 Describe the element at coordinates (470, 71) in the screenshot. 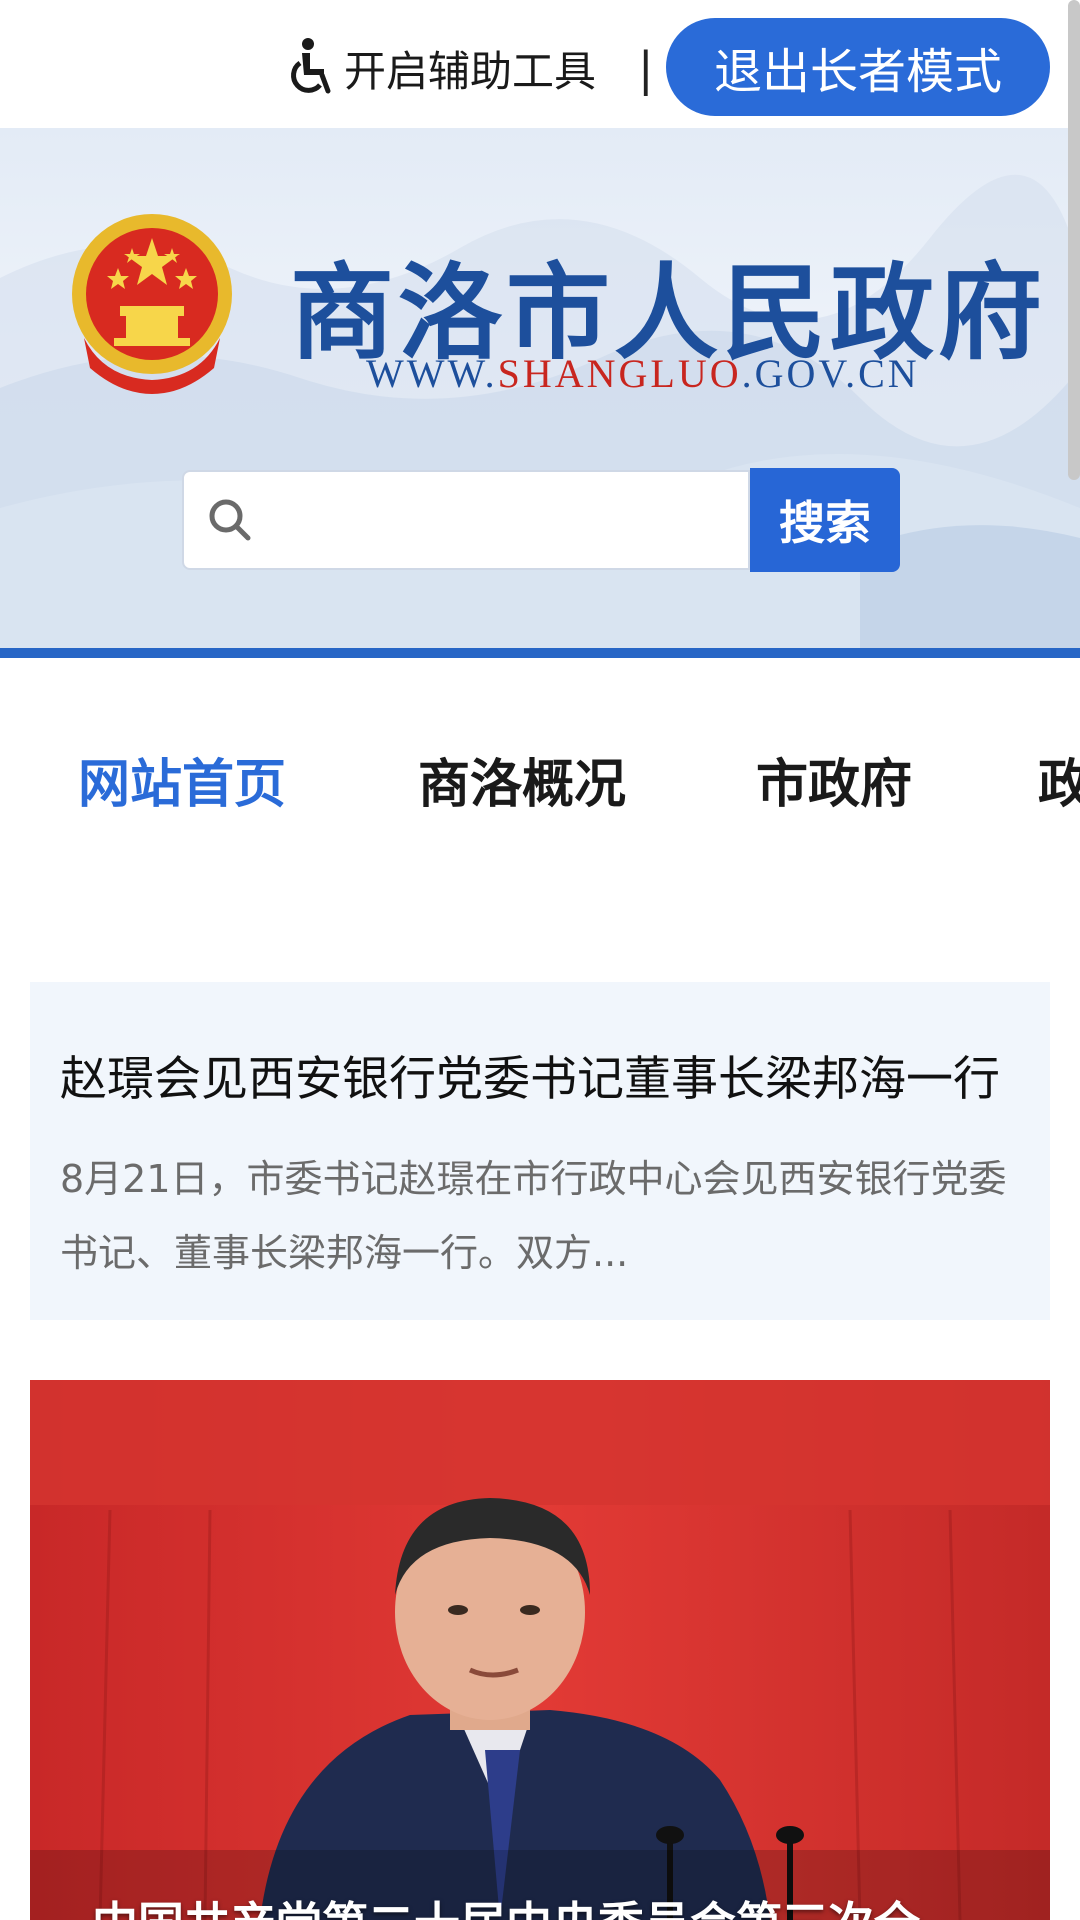

I see `accessibility-tools-label: 开启辅助工具` at that location.